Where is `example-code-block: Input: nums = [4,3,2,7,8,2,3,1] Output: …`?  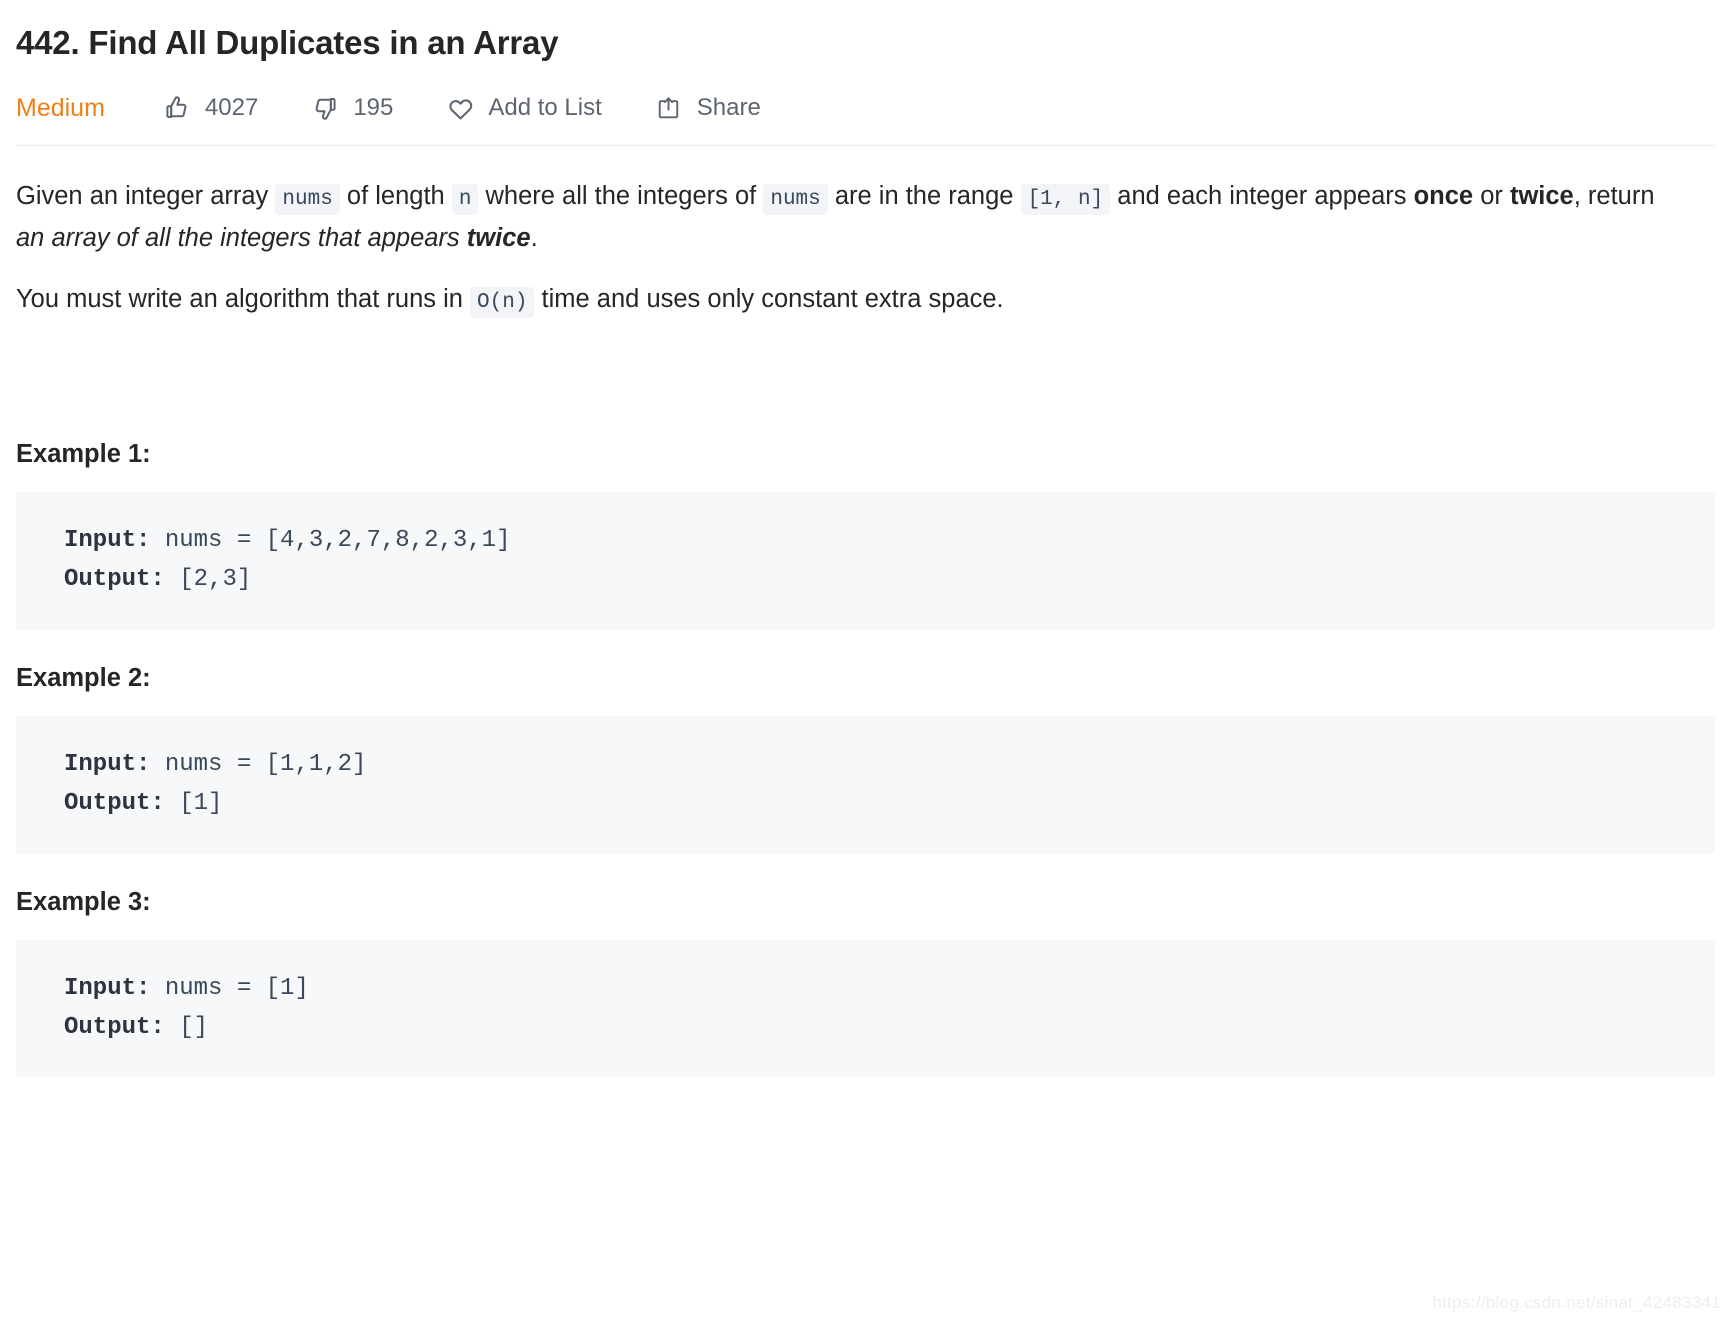 example-code-block: Input: nums = [4,3,2,7,8,2,3,1] Output: … is located at coordinates (865, 561).